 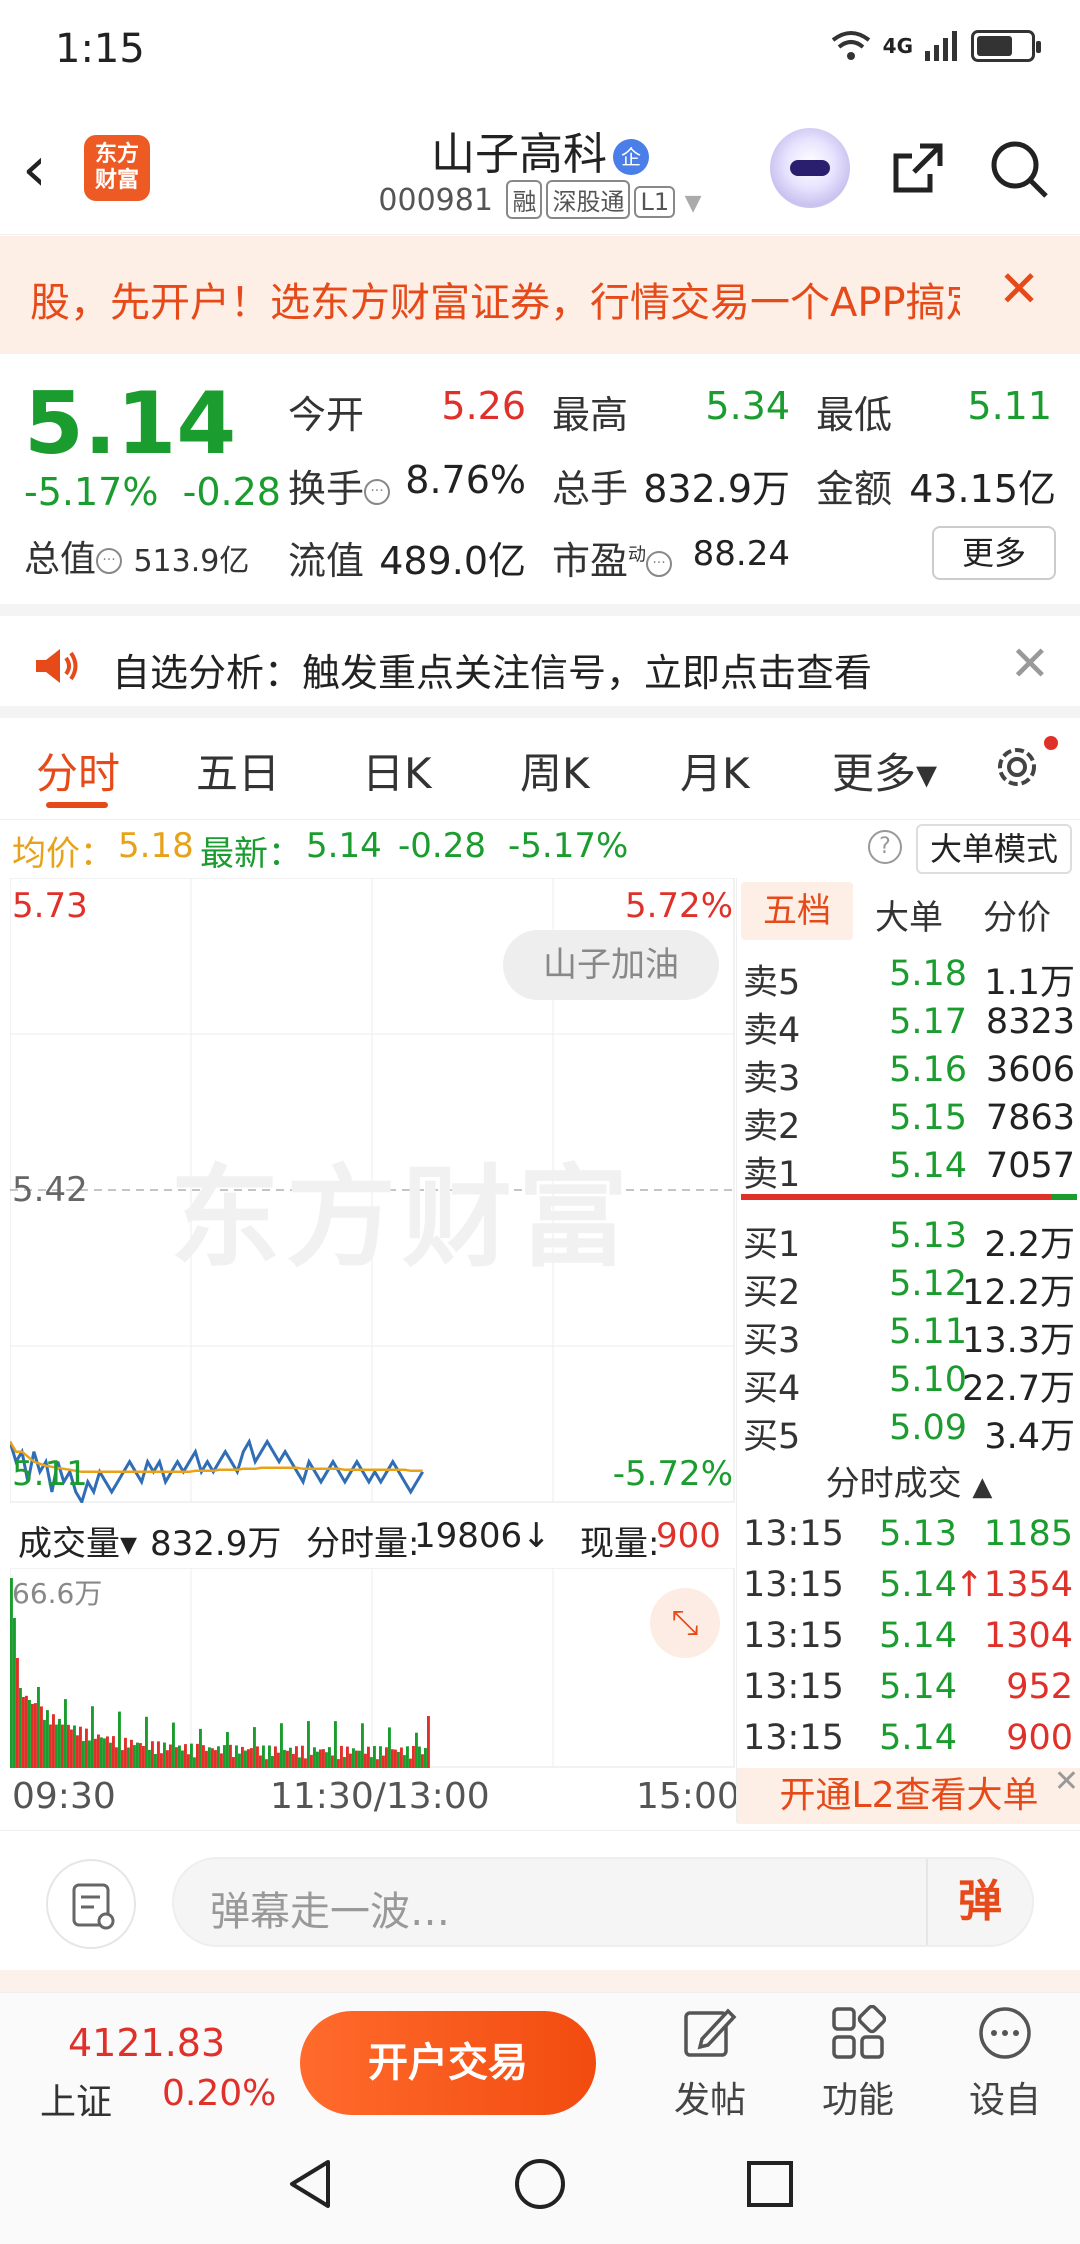 I want to click on tick-trade-row: 13:15 5.14 ↑1354, so click(x=908, y=1585).